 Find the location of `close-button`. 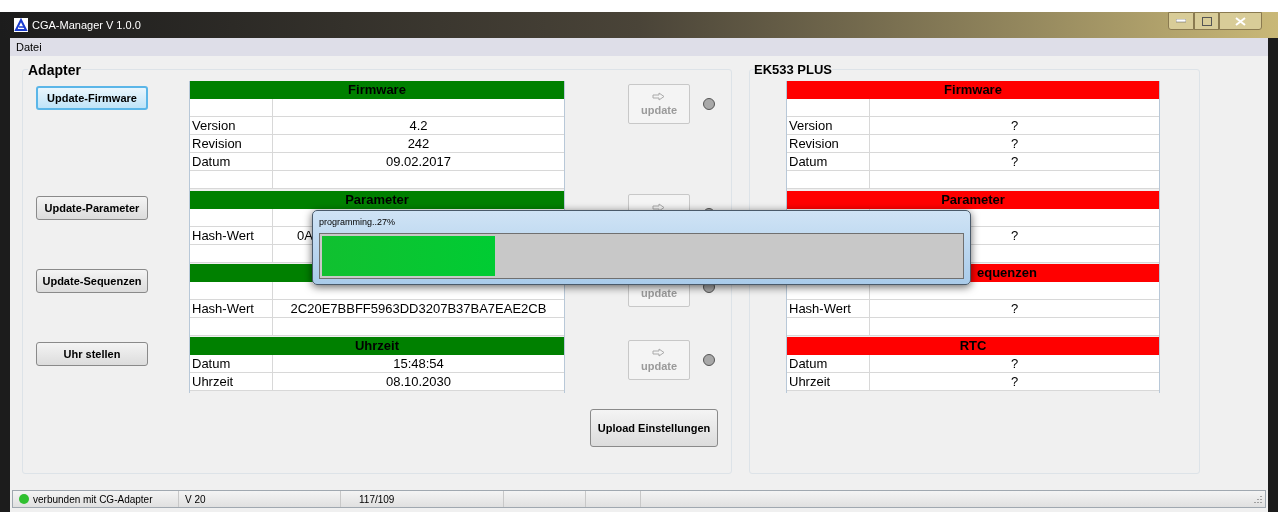

close-button is located at coordinates (1240, 21).